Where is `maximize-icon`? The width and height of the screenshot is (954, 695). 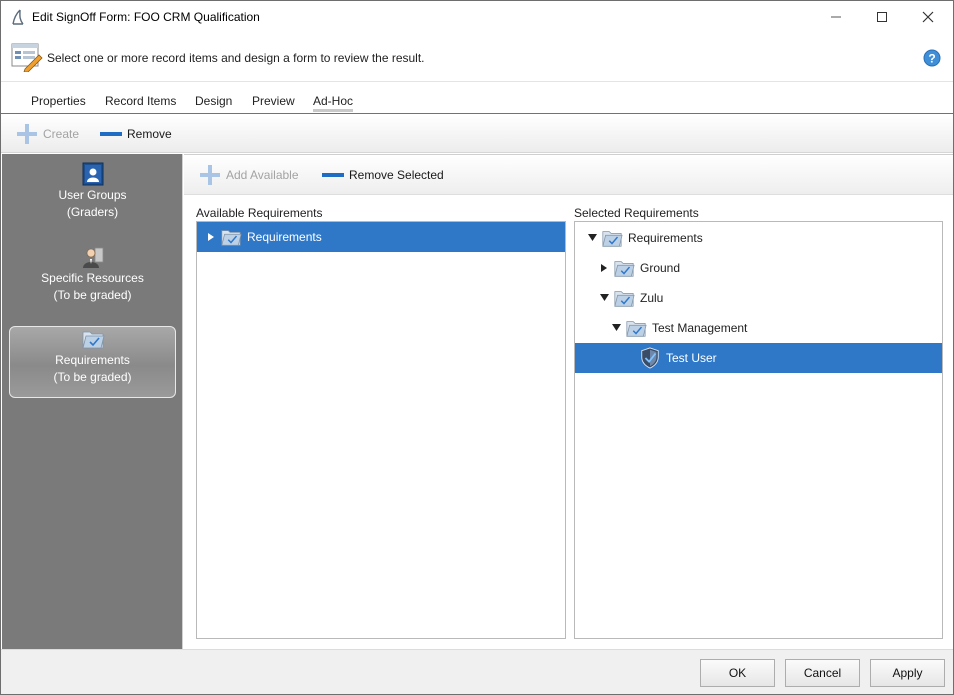
maximize-icon is located at coordinates (882, 17).